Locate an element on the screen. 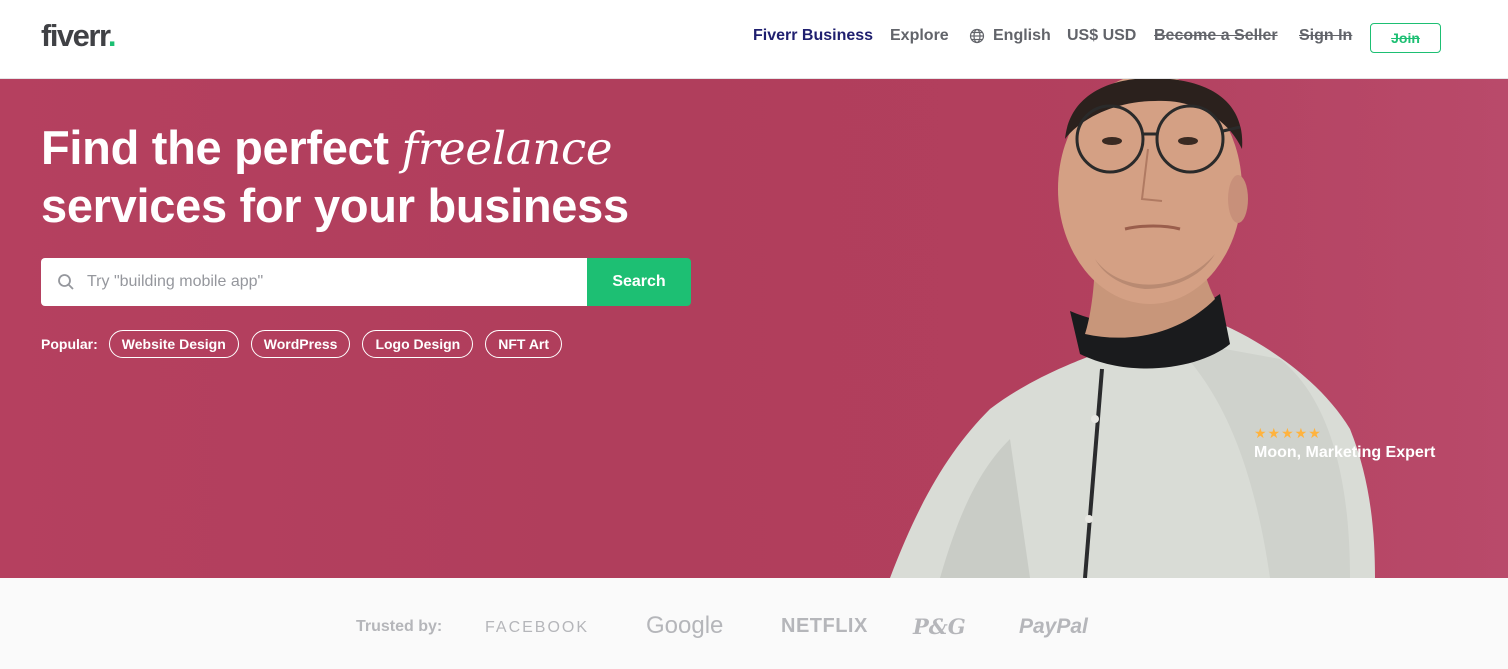 The width and height of the screenshot is (1508, 669). paypal-logo: PayPal is located at coordinates (1053, 626).